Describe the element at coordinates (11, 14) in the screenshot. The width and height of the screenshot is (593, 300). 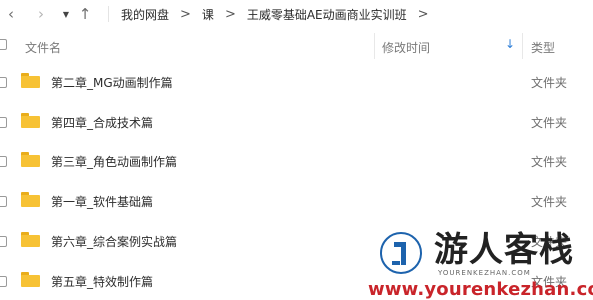
I see `back-arrow-icon: ‹` at that location.